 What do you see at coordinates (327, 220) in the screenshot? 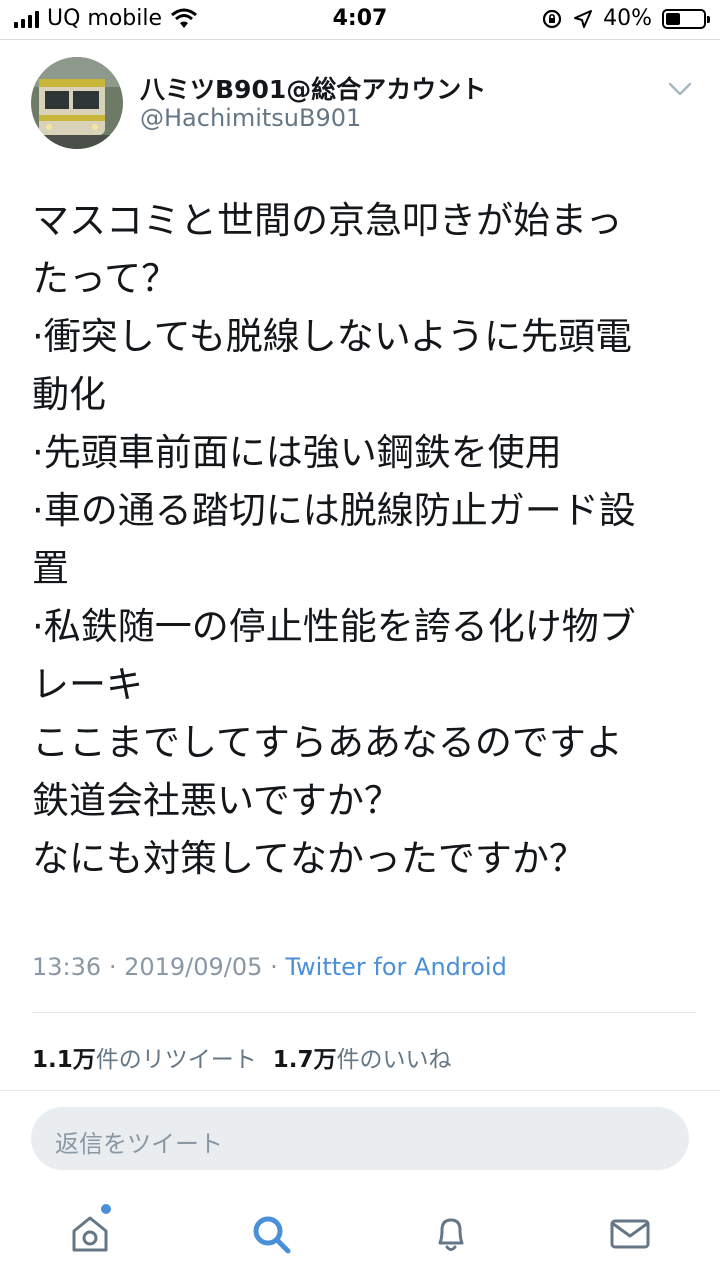
I see `tweet-line: マスコミと世間の京急叩きが始まっ` at bounding box center [327, 220].